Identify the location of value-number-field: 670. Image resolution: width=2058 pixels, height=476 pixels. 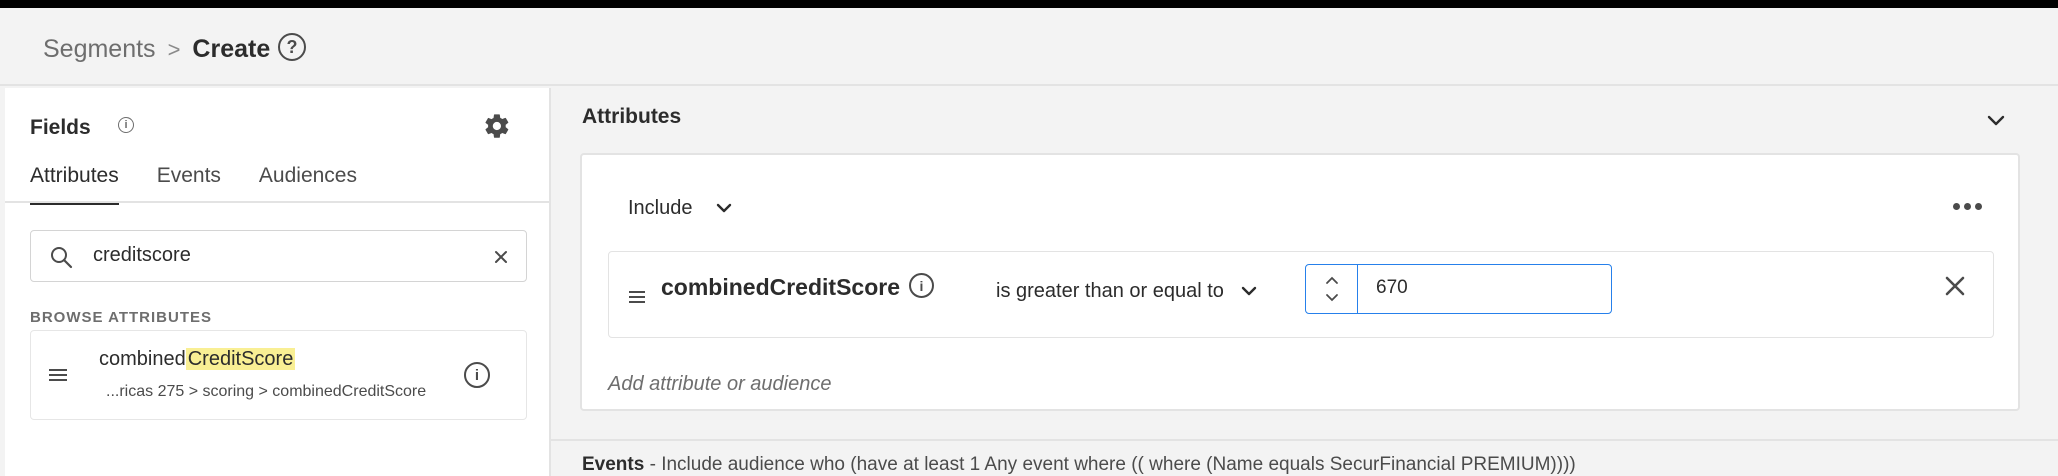
(1458, 289).